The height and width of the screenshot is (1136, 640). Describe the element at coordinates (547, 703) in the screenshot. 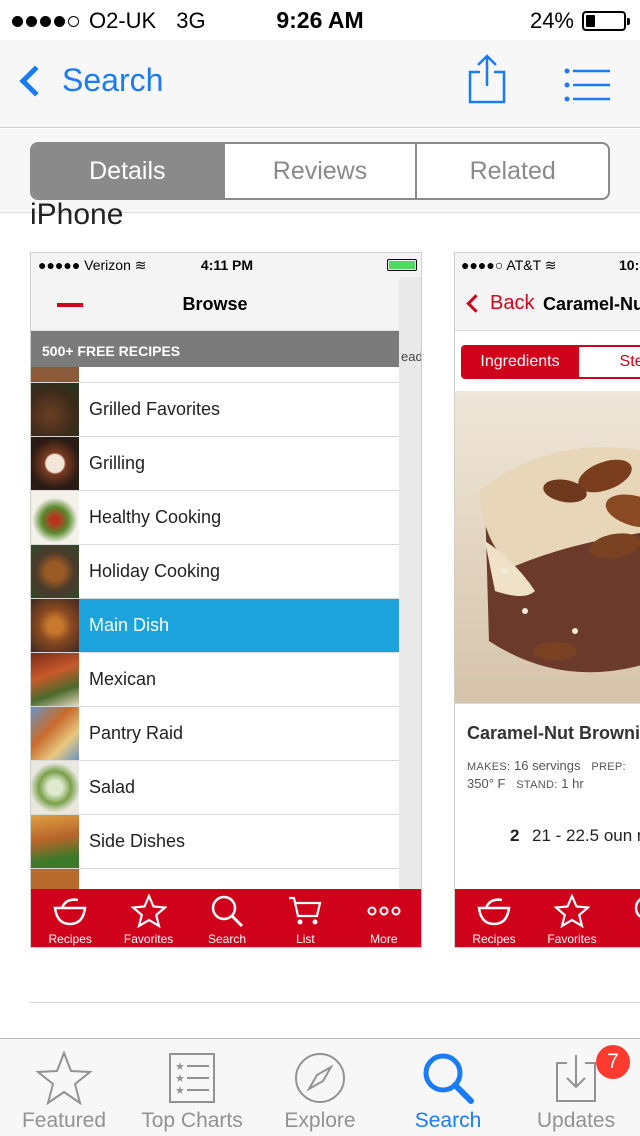

I see `divider` at that location.